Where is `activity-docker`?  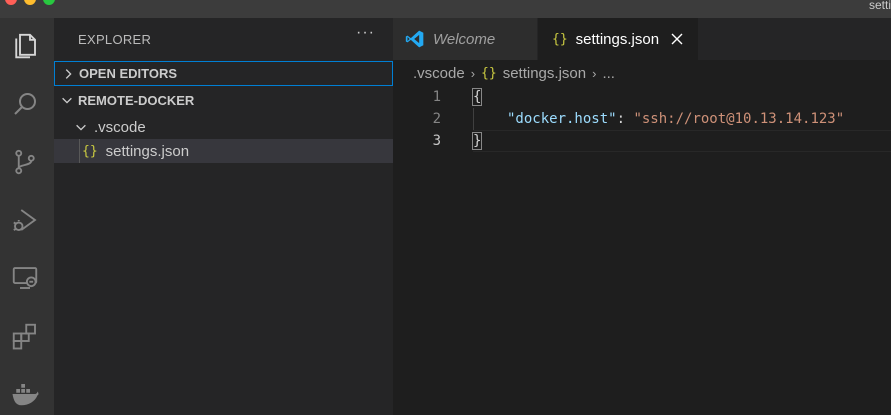
activity-docker is located at coordinates (25, 394).